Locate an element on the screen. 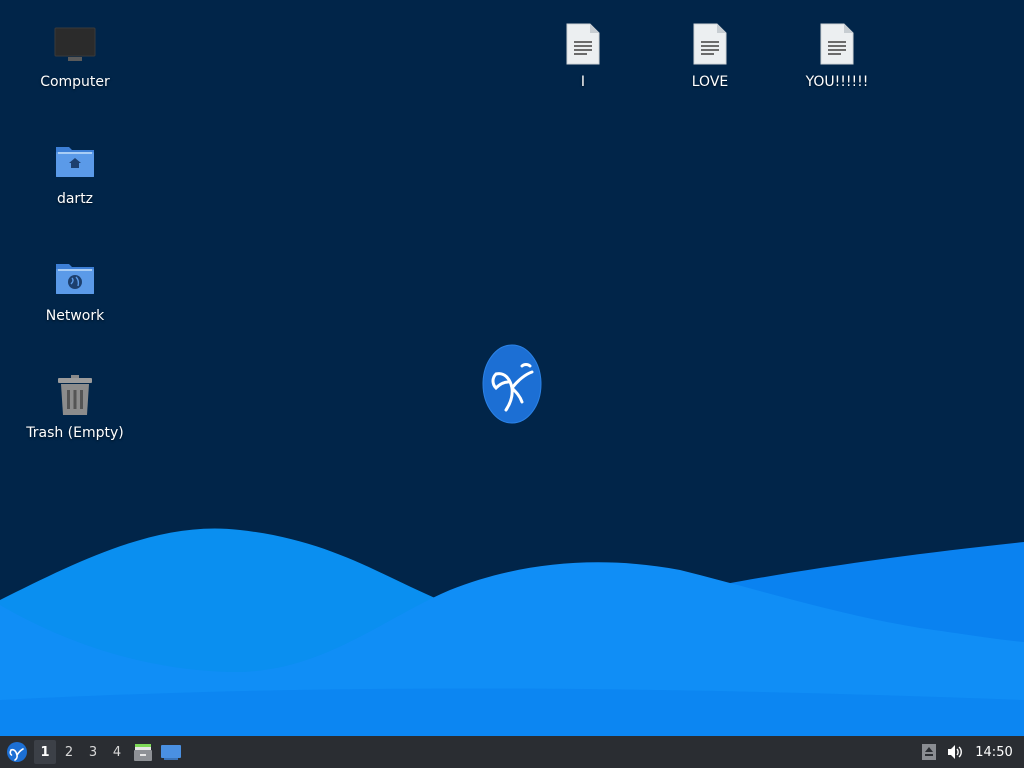  computer-icon is located at coordinates (75, 44).